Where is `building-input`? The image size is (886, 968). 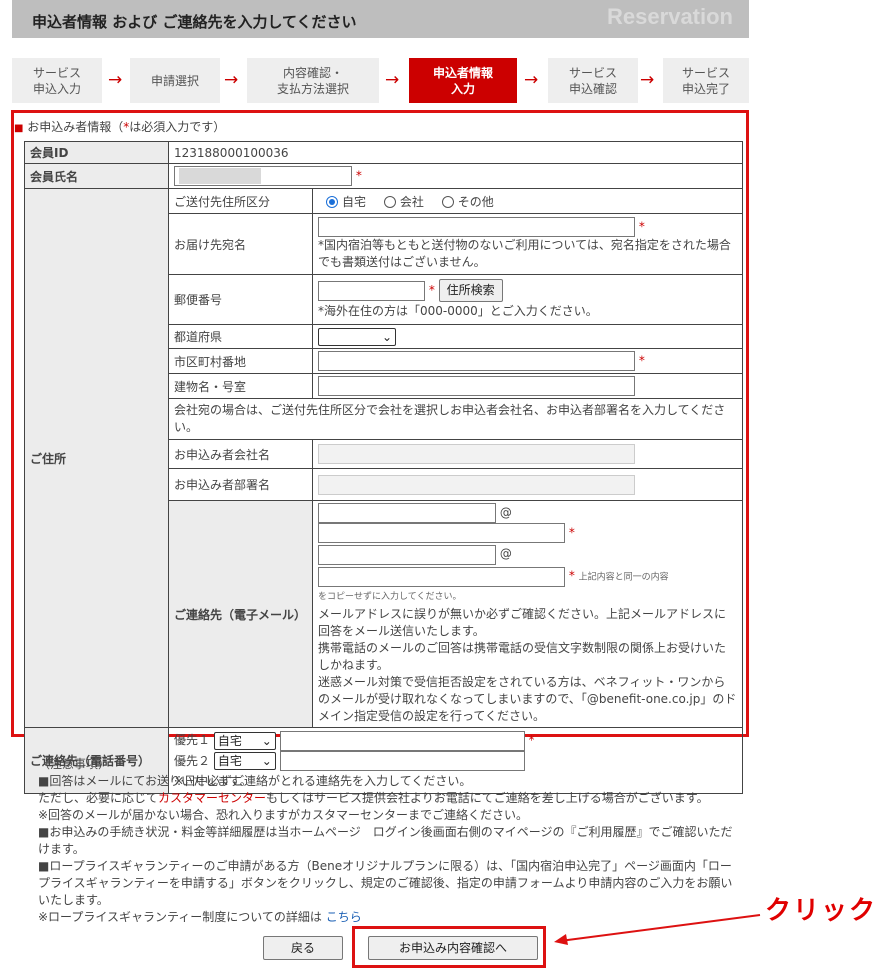
building-input is located at coordinates (476, 386).